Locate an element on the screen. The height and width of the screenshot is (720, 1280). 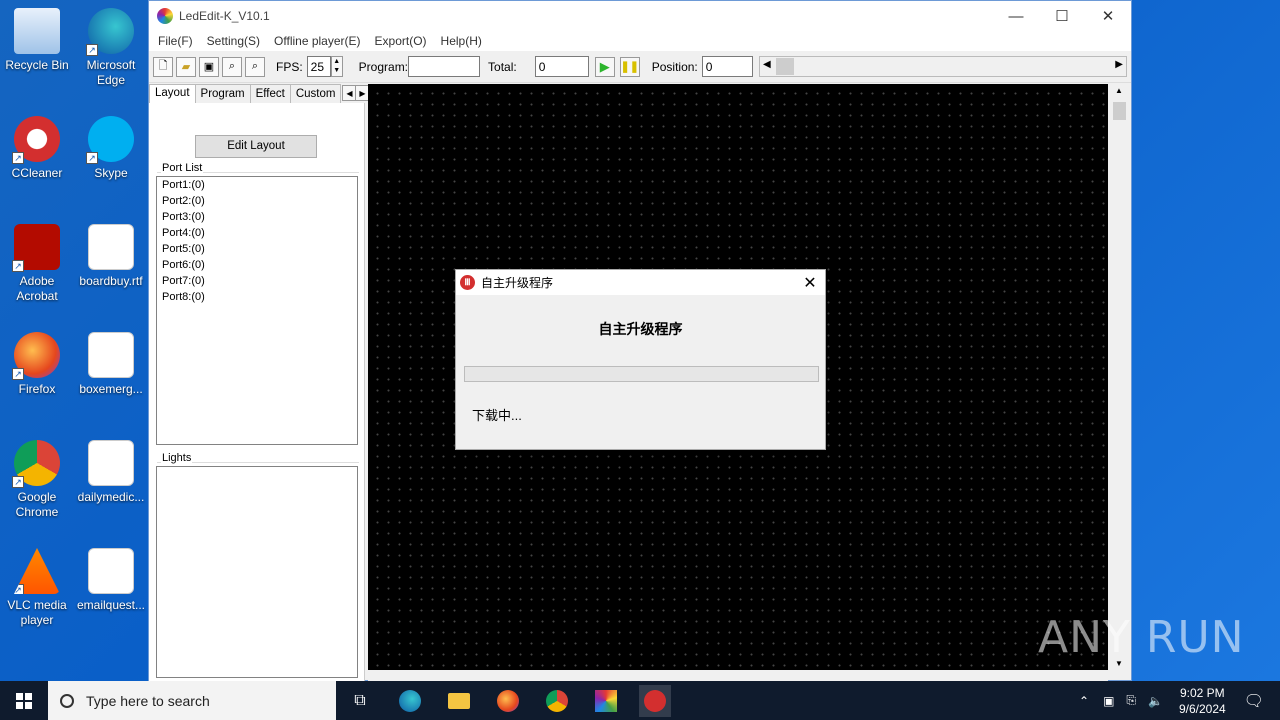
close-button: ✕ is located at coordinates (1108, 16).